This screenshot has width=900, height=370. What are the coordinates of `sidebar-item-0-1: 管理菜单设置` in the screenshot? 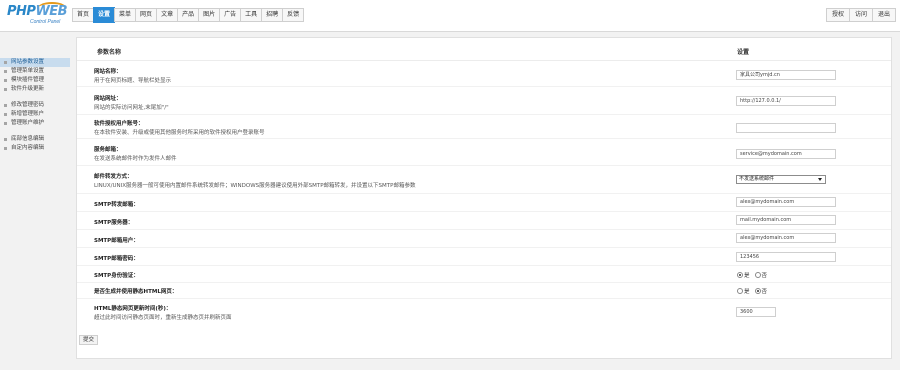 It's located at (35, 71).